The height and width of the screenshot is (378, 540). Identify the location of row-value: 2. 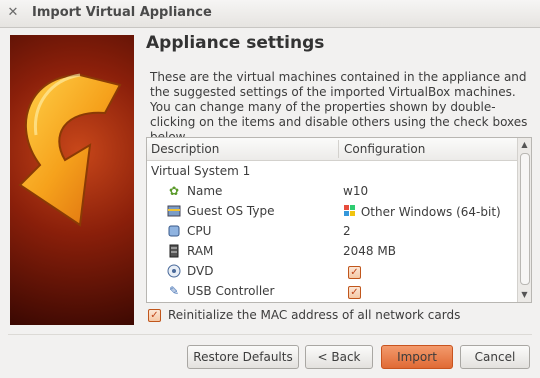
(347, 231).